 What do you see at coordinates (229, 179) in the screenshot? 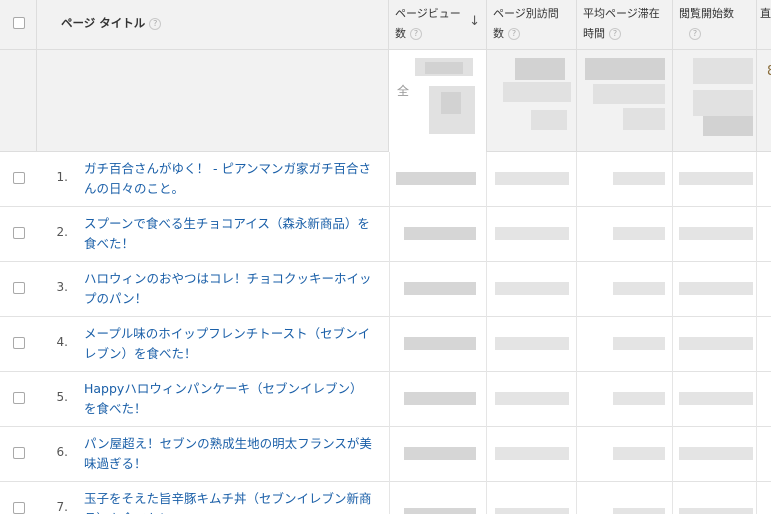
I see `page-title-link: ガチ百合さんがゆく！ - ピアンマンガ家ガチ百合さんの日々のこと。` at bounding box center [229, 179].